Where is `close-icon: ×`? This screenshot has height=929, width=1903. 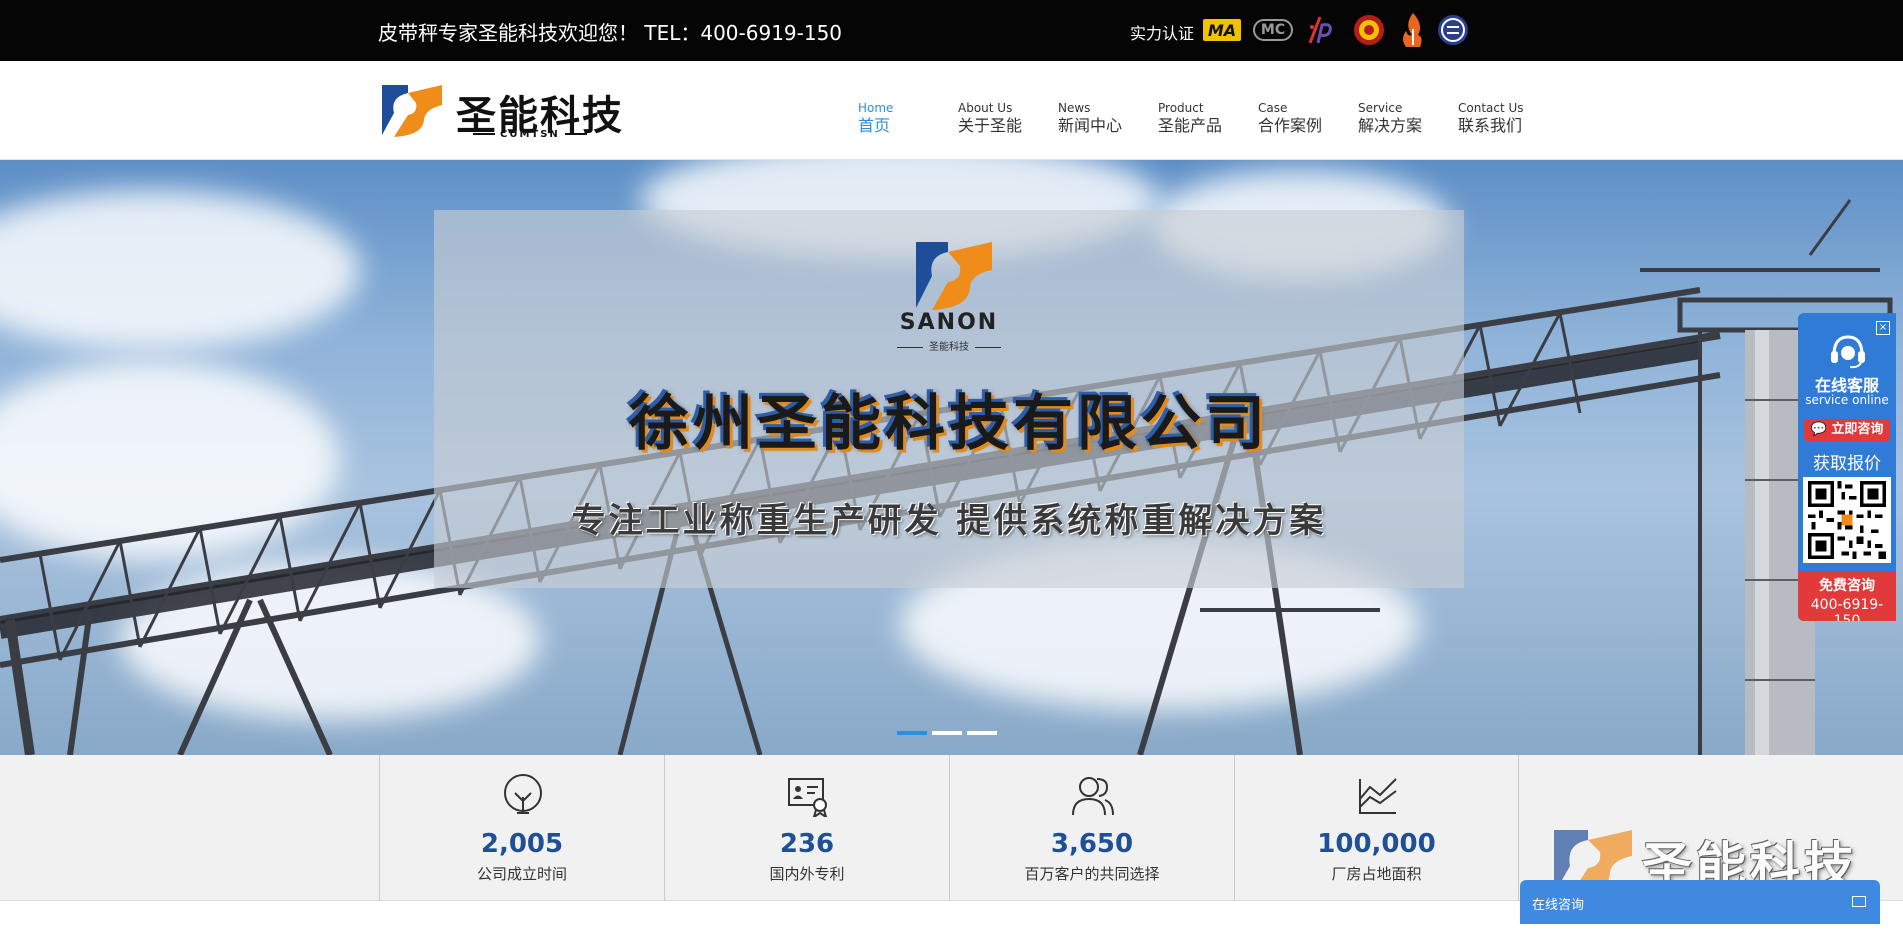
close-icon: × is located at coordinates (1883, 328).